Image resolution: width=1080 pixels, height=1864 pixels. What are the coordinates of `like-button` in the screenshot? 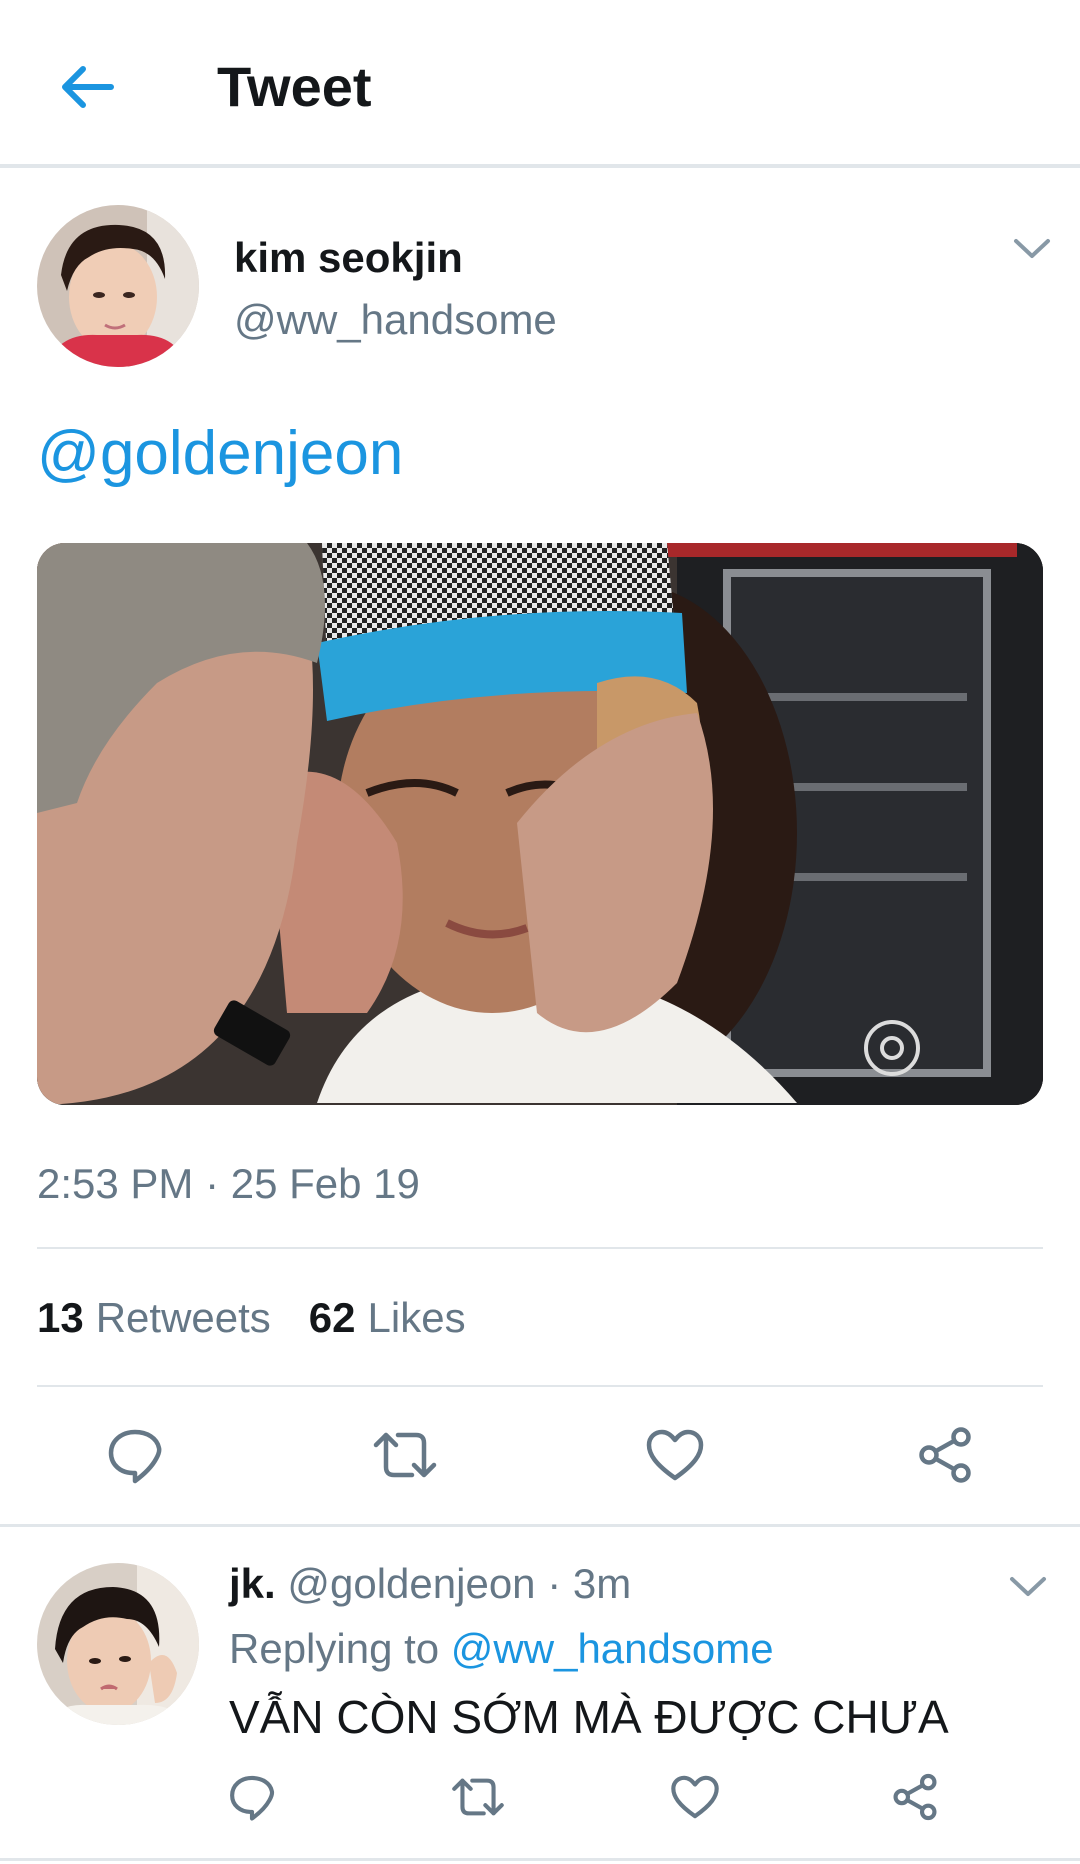 It's located at (675, 1455).